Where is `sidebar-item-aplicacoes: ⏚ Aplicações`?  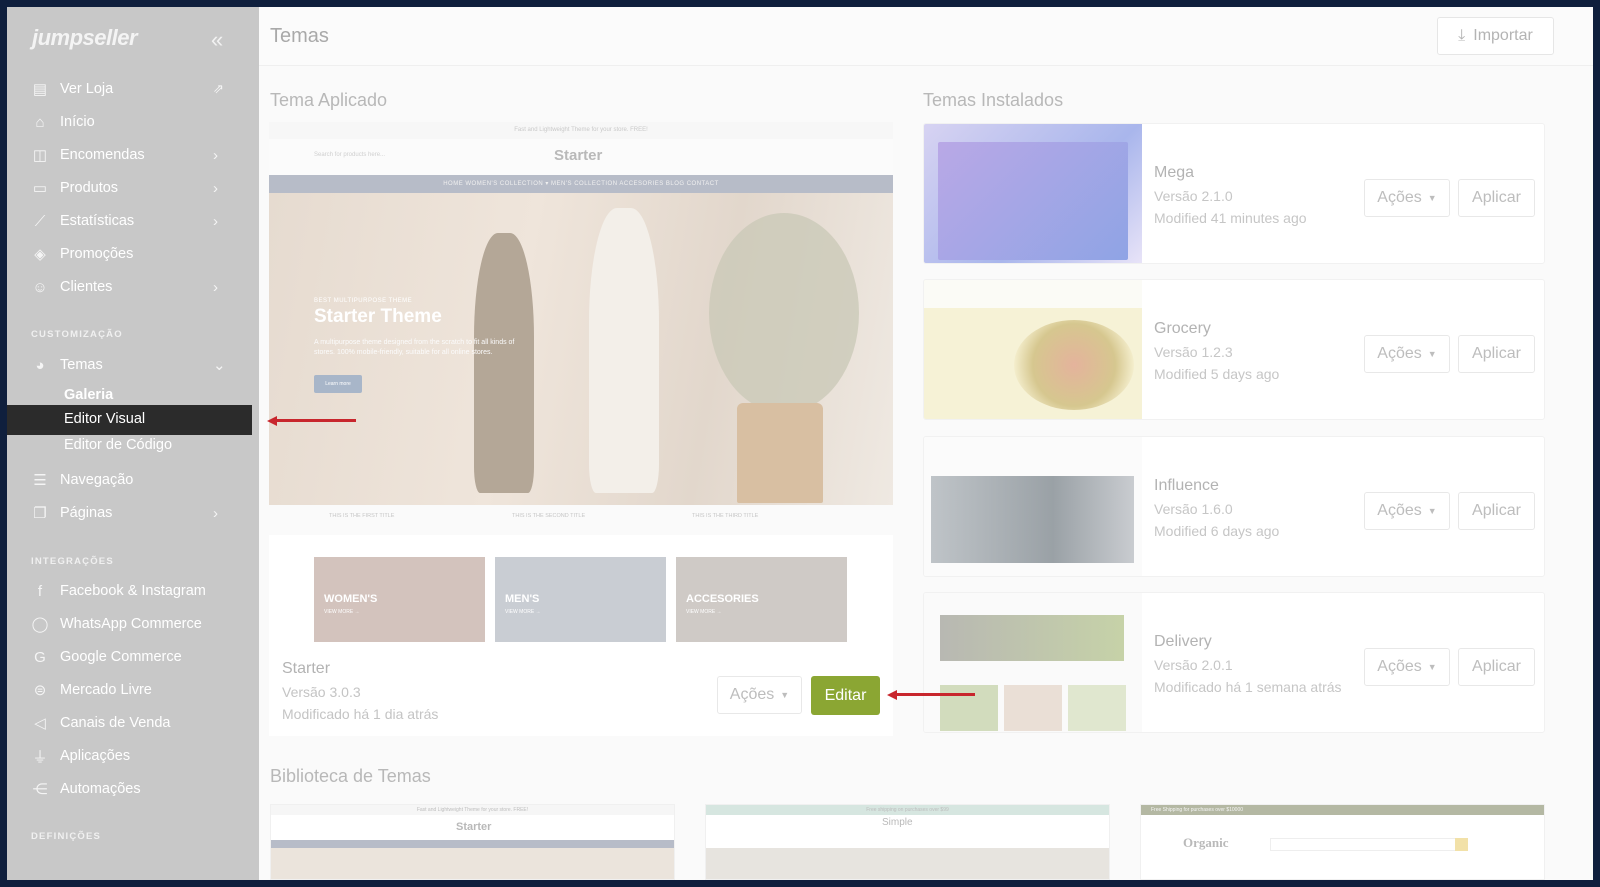 sidebar-item-aplicacoes: ⏚ Aplicações is located at coordinates (133, 756).